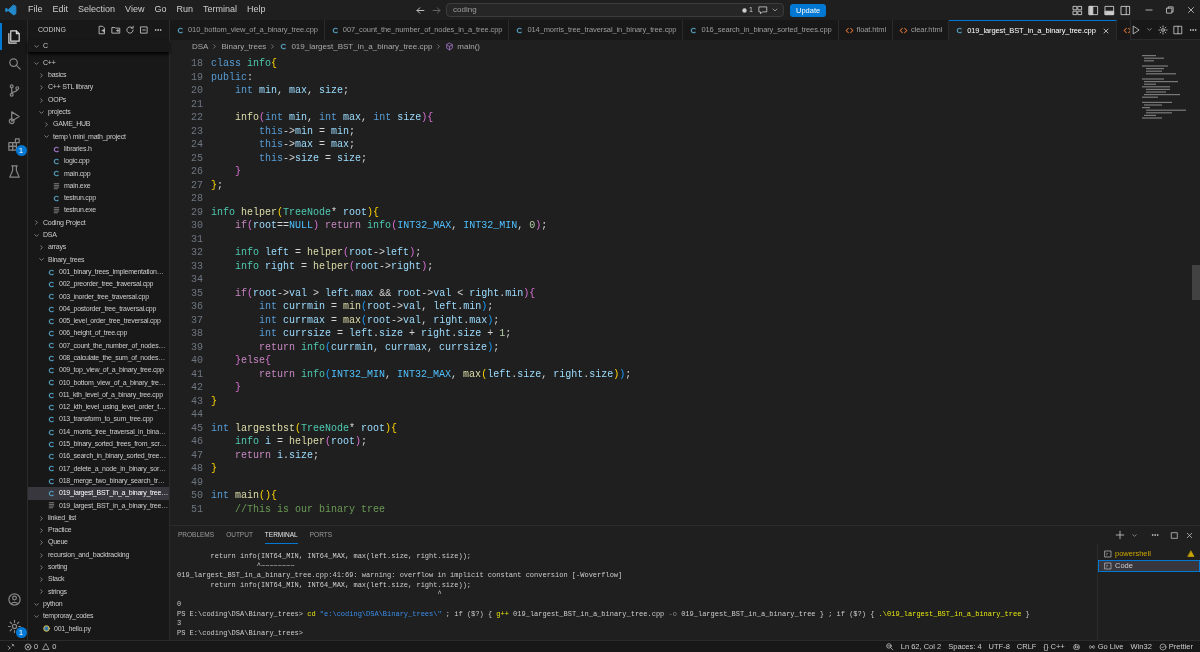 The width and height of the screenshot is (1200, 652). Describe the element at coordinates (1076, 646) in the screenshot. I see `robot-icon` at that location.